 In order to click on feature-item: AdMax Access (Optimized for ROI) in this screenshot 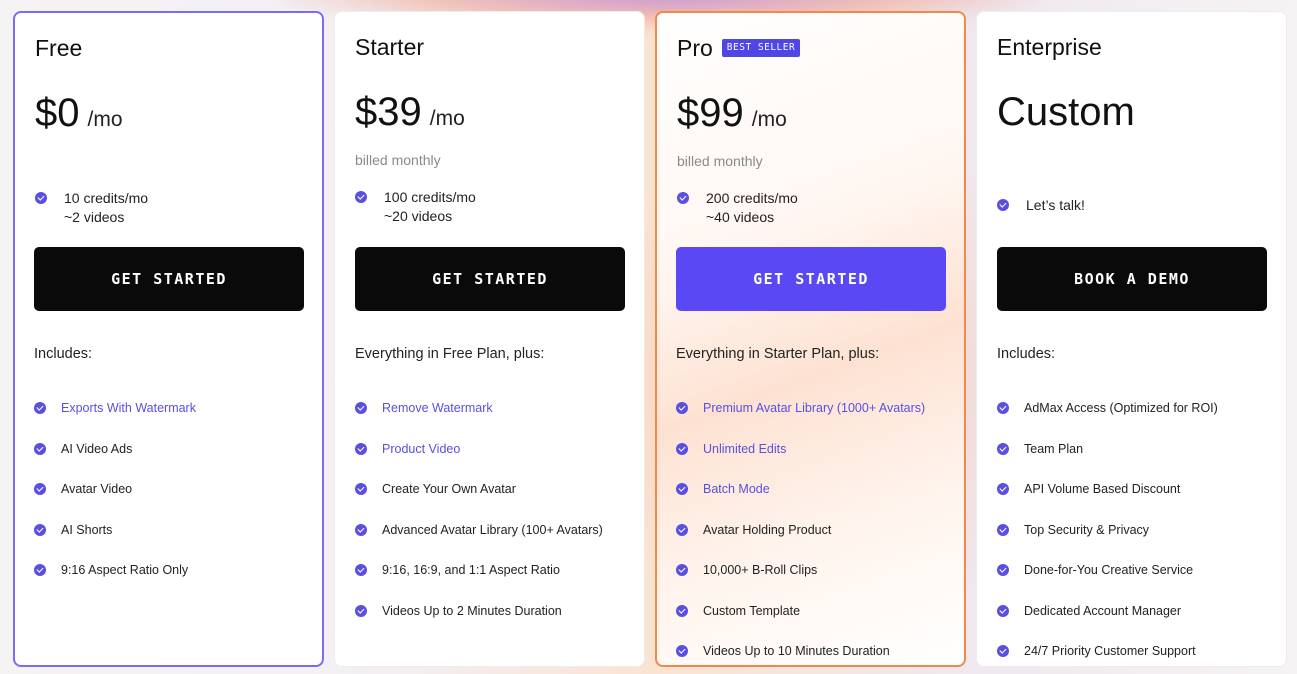, I will do `click(1107, 408)`.